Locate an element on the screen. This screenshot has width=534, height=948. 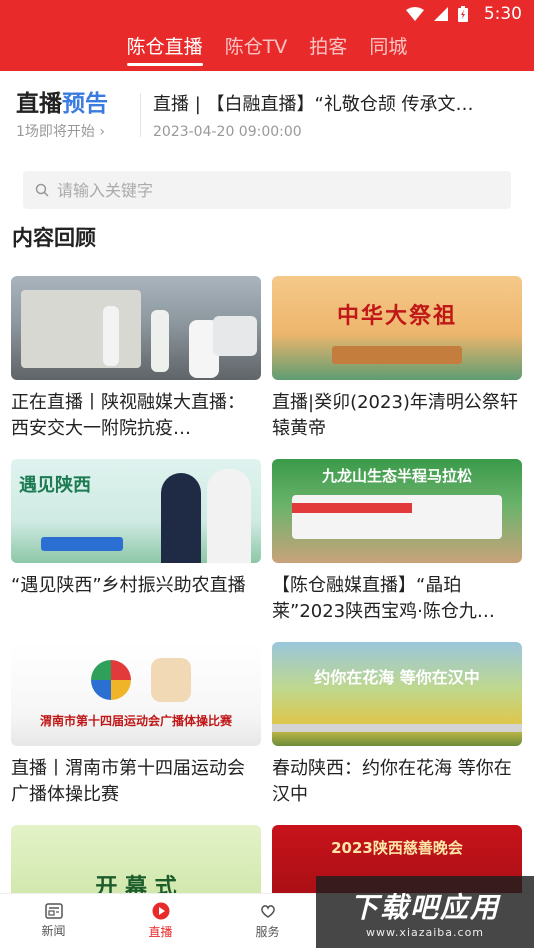
tab-tongcheng: 同城 is located at coordinates (388, 49).